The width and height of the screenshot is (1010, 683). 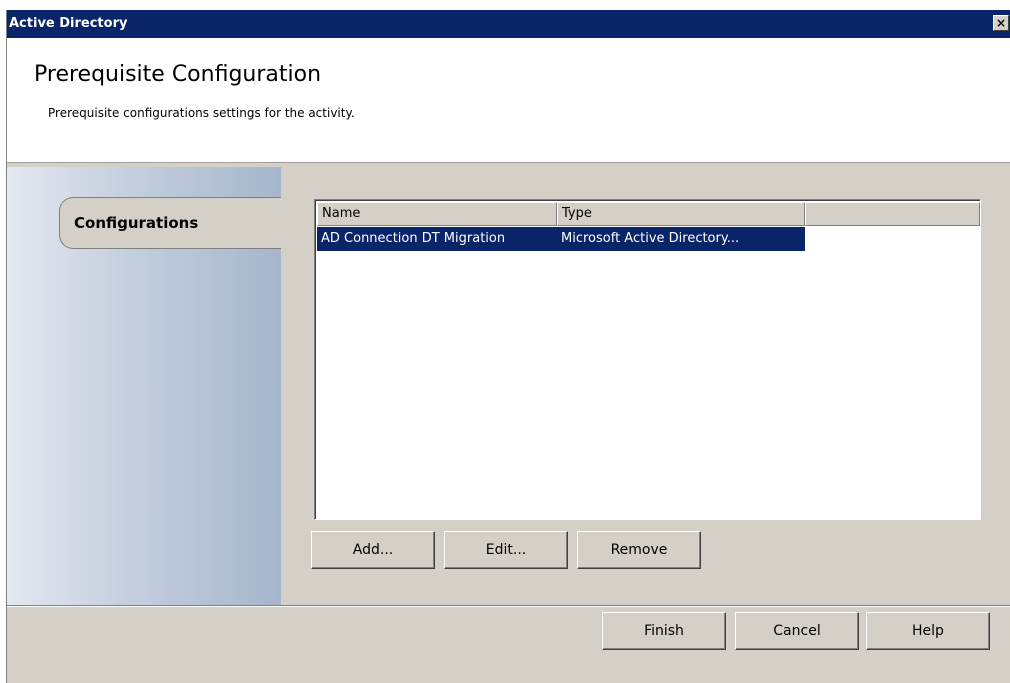 I want to click on finish-button: Finish, so click(x=664, y=631).